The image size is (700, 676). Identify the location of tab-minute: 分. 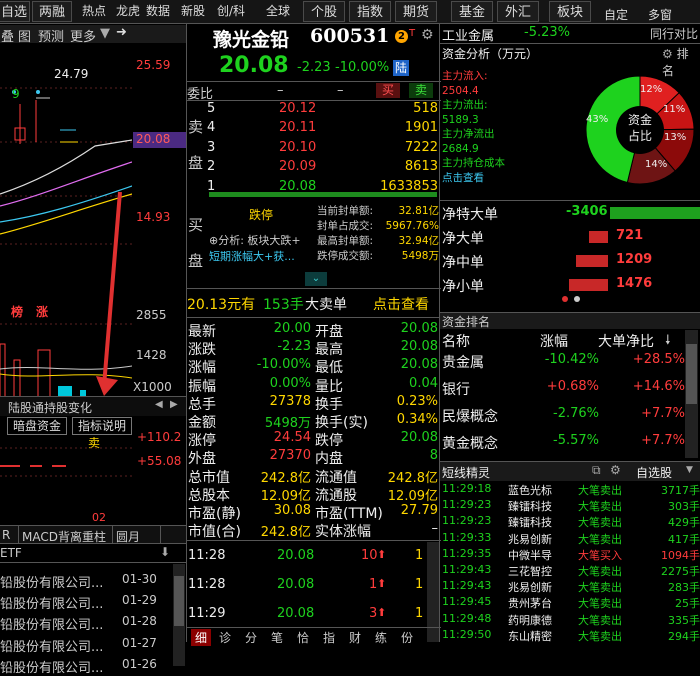
(251, 637).